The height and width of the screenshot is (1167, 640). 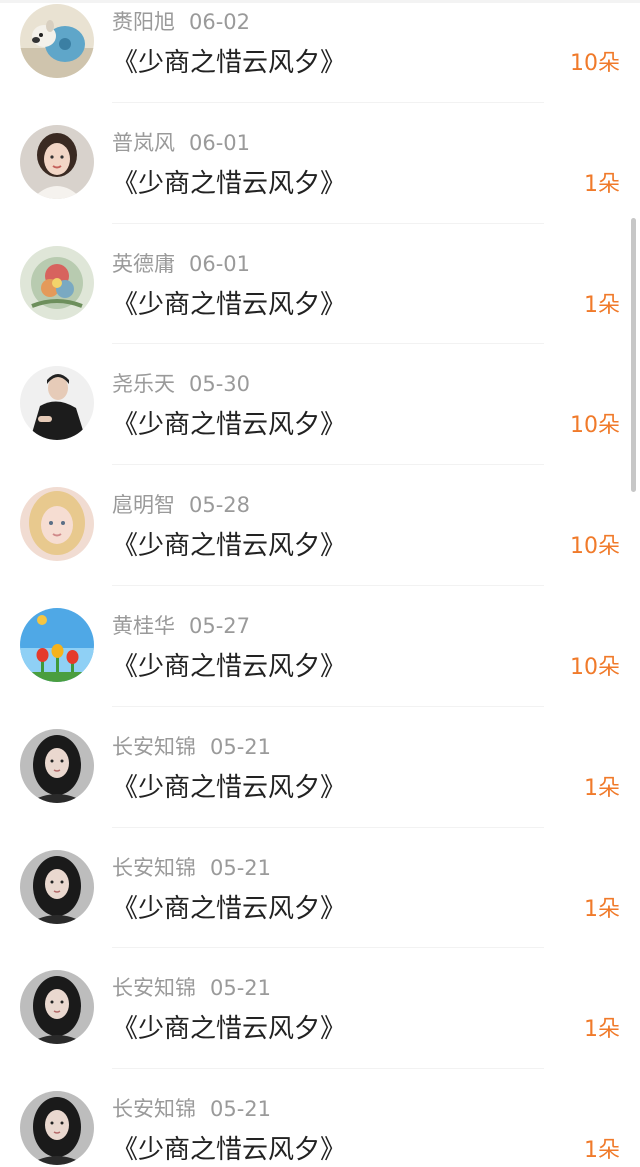 I want to click on record-meta: 尧乐天 05-30, so click(x=181, y=384).